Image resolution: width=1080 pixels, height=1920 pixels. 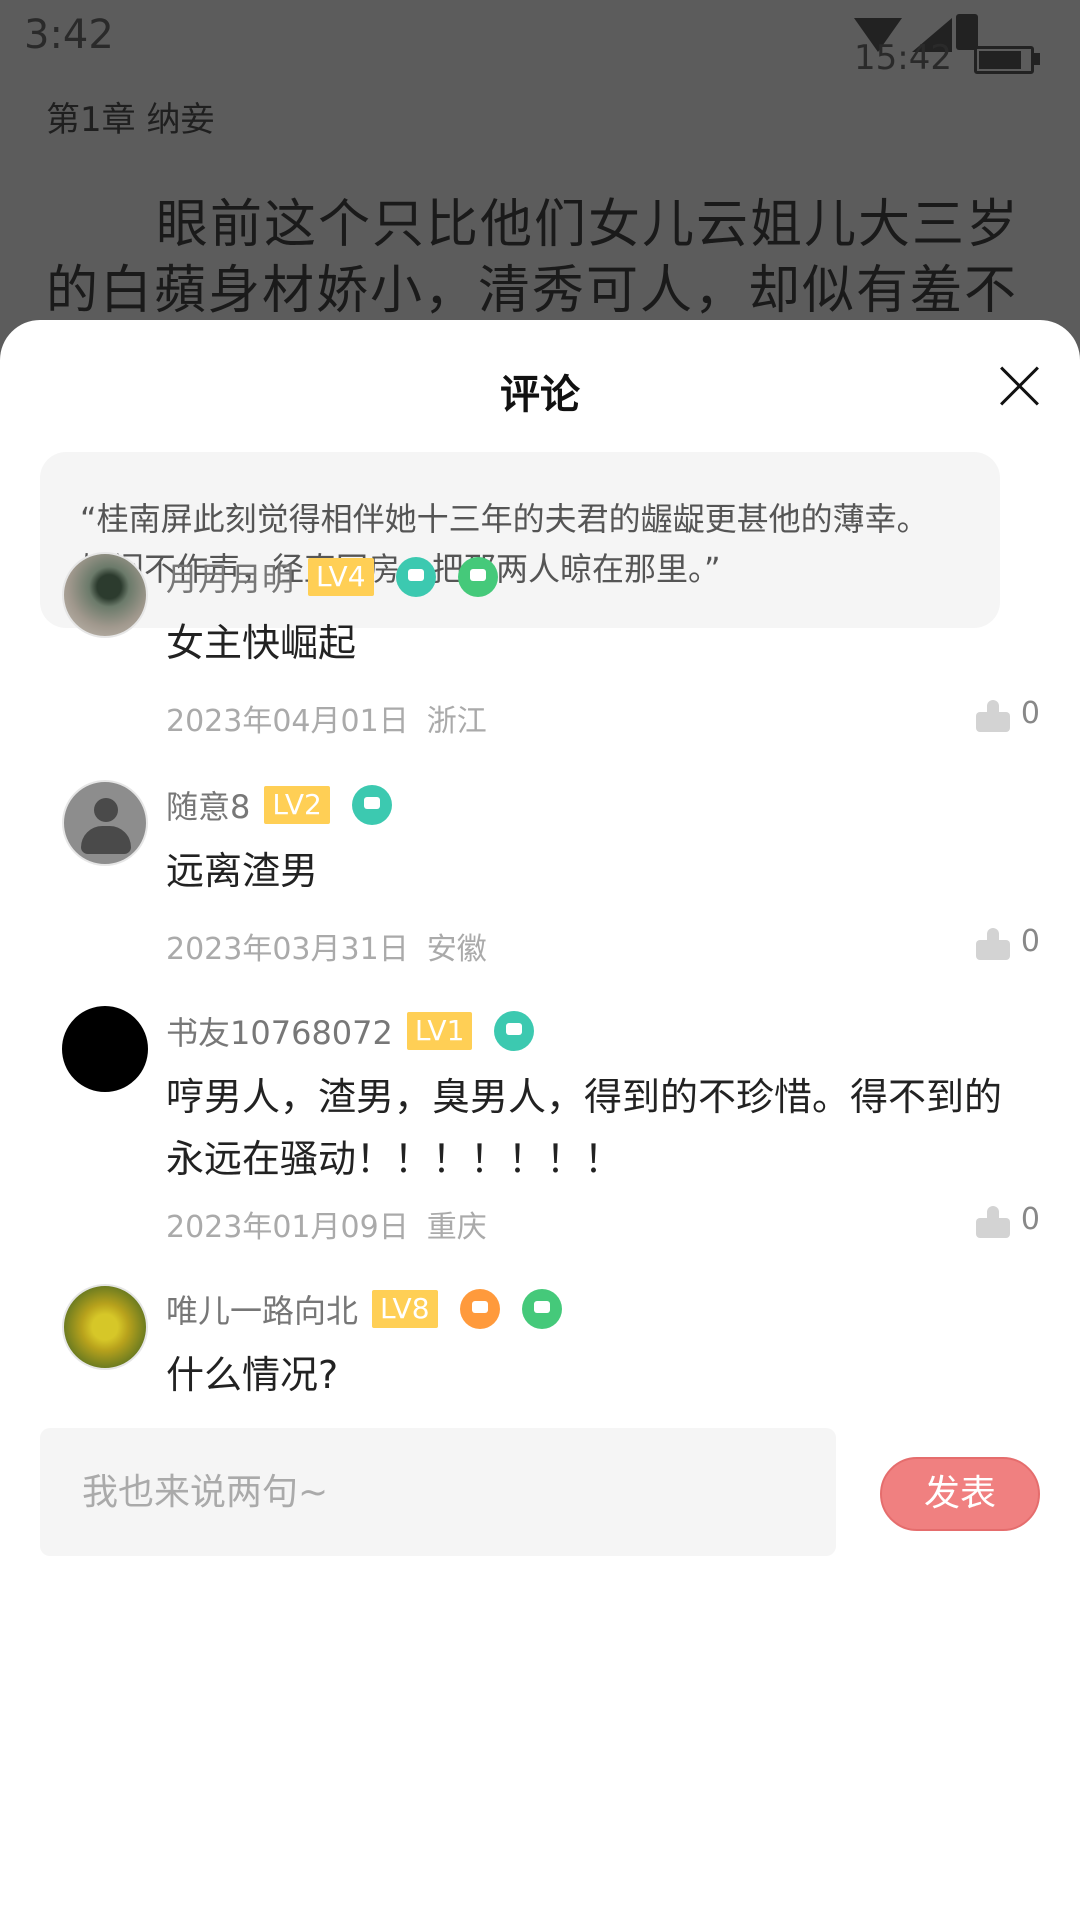 What do you see at coordinates (960, 1494) in the screenshot?
I see `post-button: 发表` at bounding box center [960, 1494].